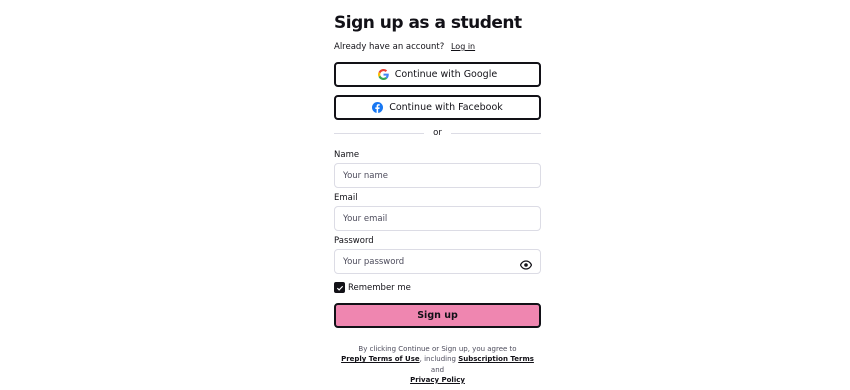 The width and height of the screenshot is (850, 390). What do you see at coordinates (437, 369) in the screenshot?
I see `terms-and: and` at bounding box center [437, 369].